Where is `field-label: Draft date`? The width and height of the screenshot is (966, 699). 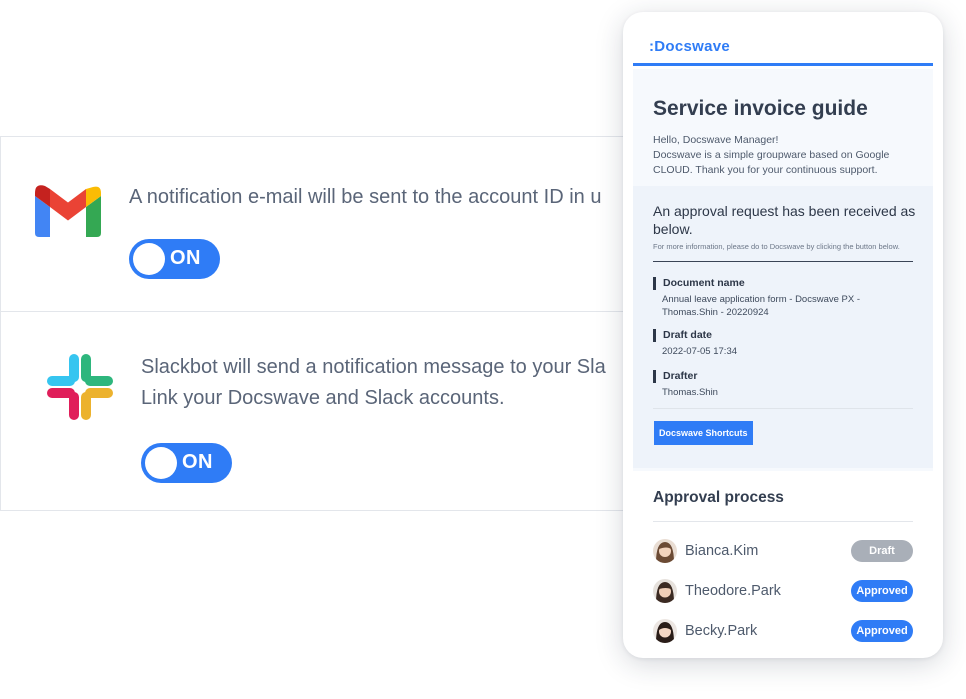 field-label: Draft date is located at coordinates (783, 335).